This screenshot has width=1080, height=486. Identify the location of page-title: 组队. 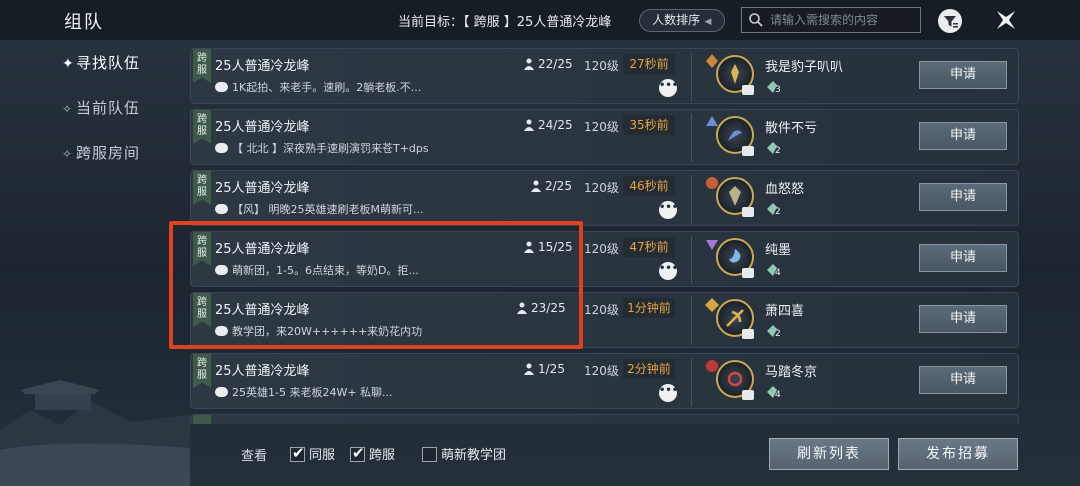
(84, 22).